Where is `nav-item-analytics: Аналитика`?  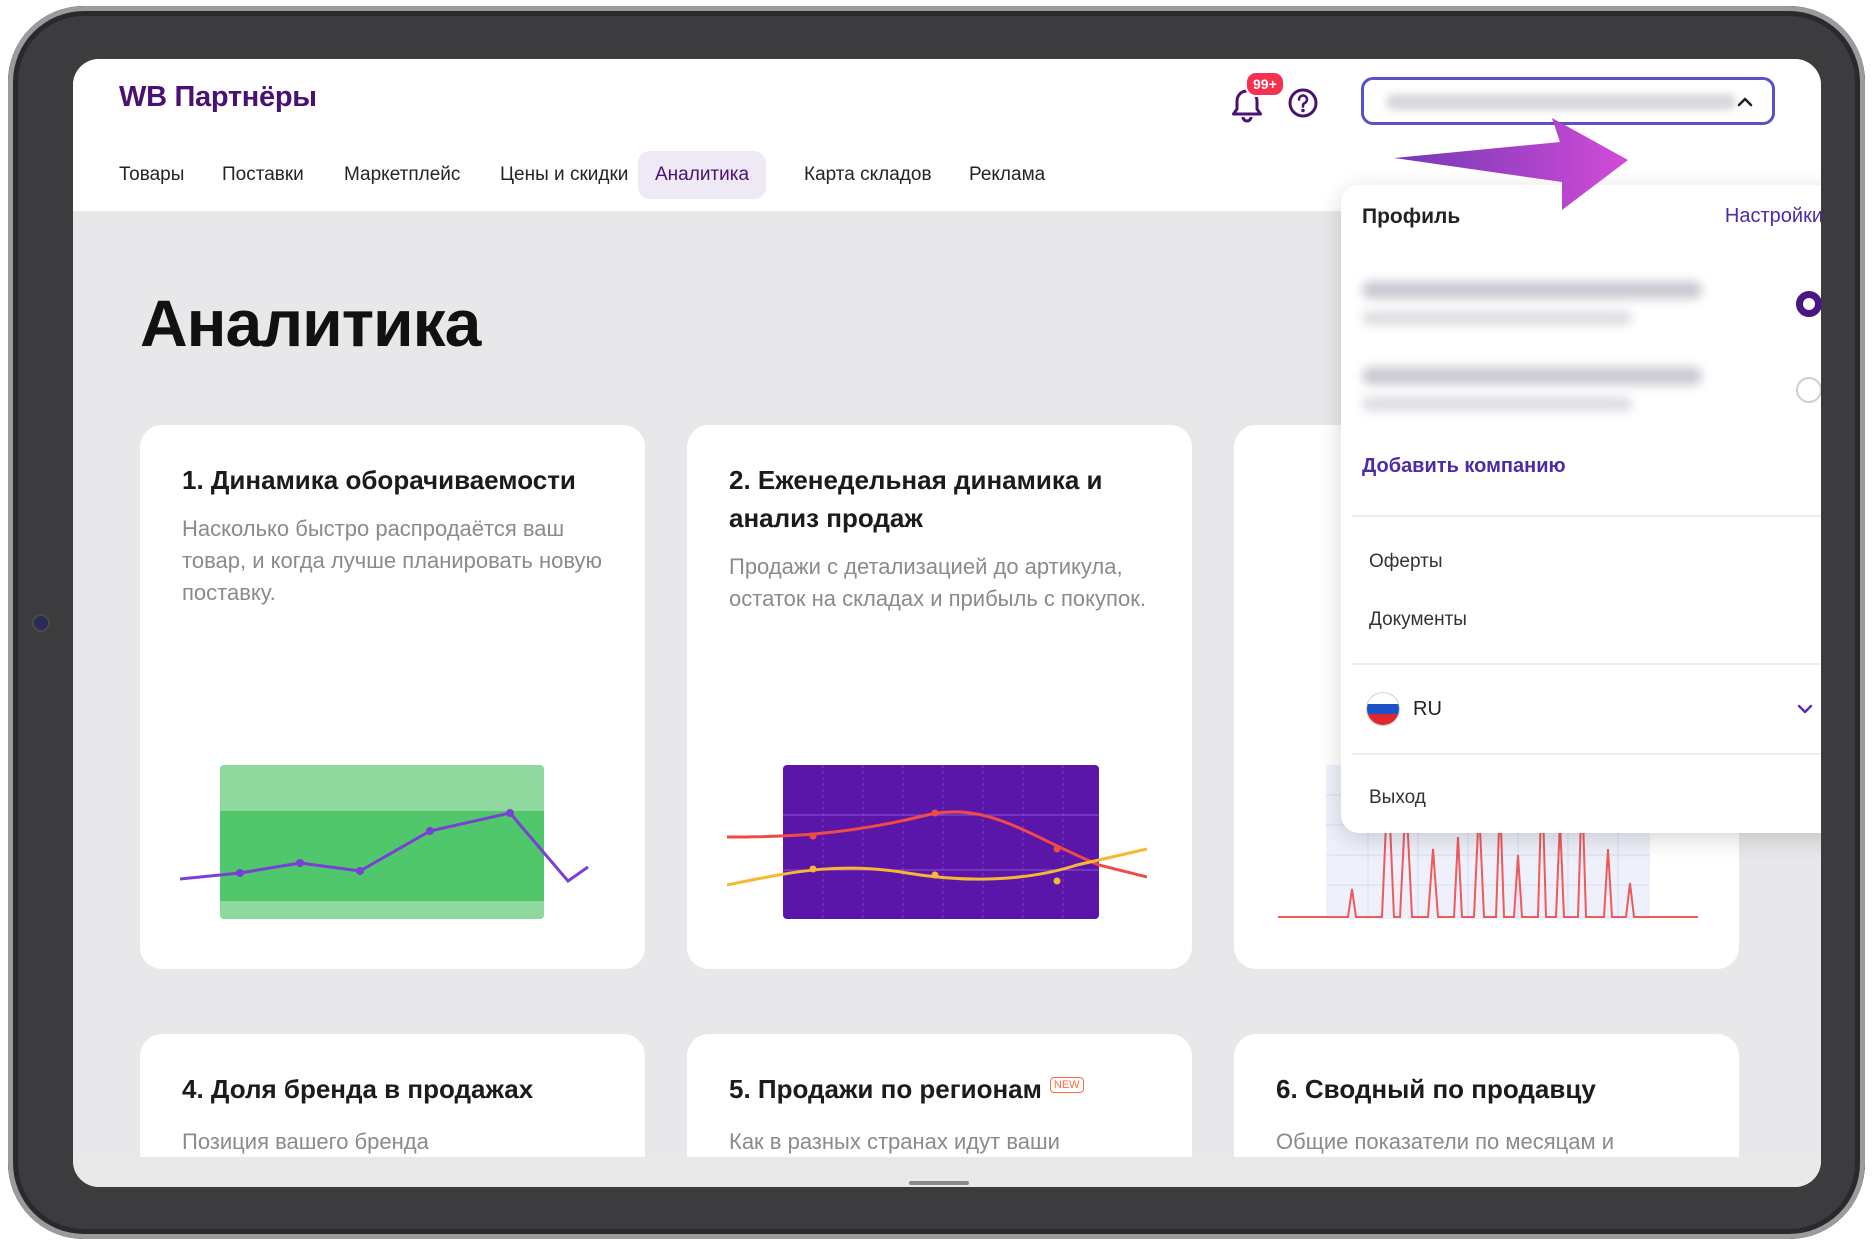 nav-item-analytics: Аналитика is located at coordinates (702, 175).